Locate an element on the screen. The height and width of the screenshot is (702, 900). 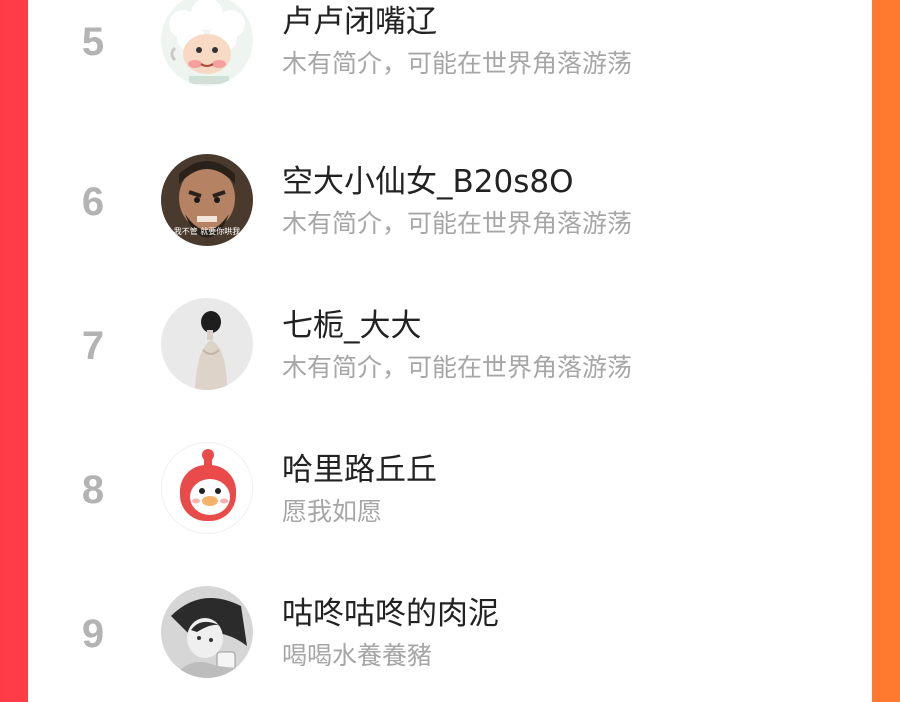
red-duck-avatar-icon is located at coordinates (207, 488).